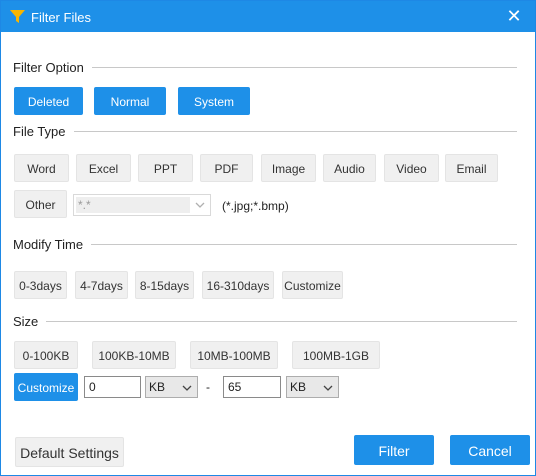 This screenshot has height=476, width=536. What do you see at coordinates (394, 450) in the screenshot?
I see `filter-button: Filter` at bounding box center [394, 450].